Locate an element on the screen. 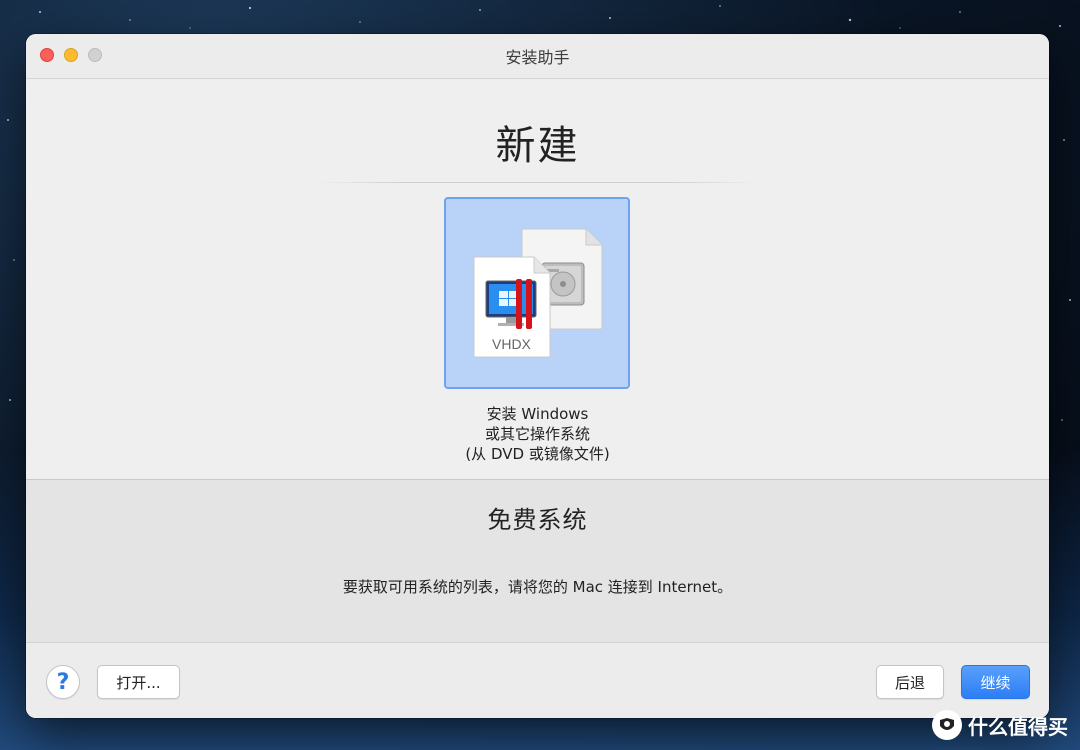 The height and width of the screenshot is (750, 1080). minimize-window-button is located at coordinates (71, 55).